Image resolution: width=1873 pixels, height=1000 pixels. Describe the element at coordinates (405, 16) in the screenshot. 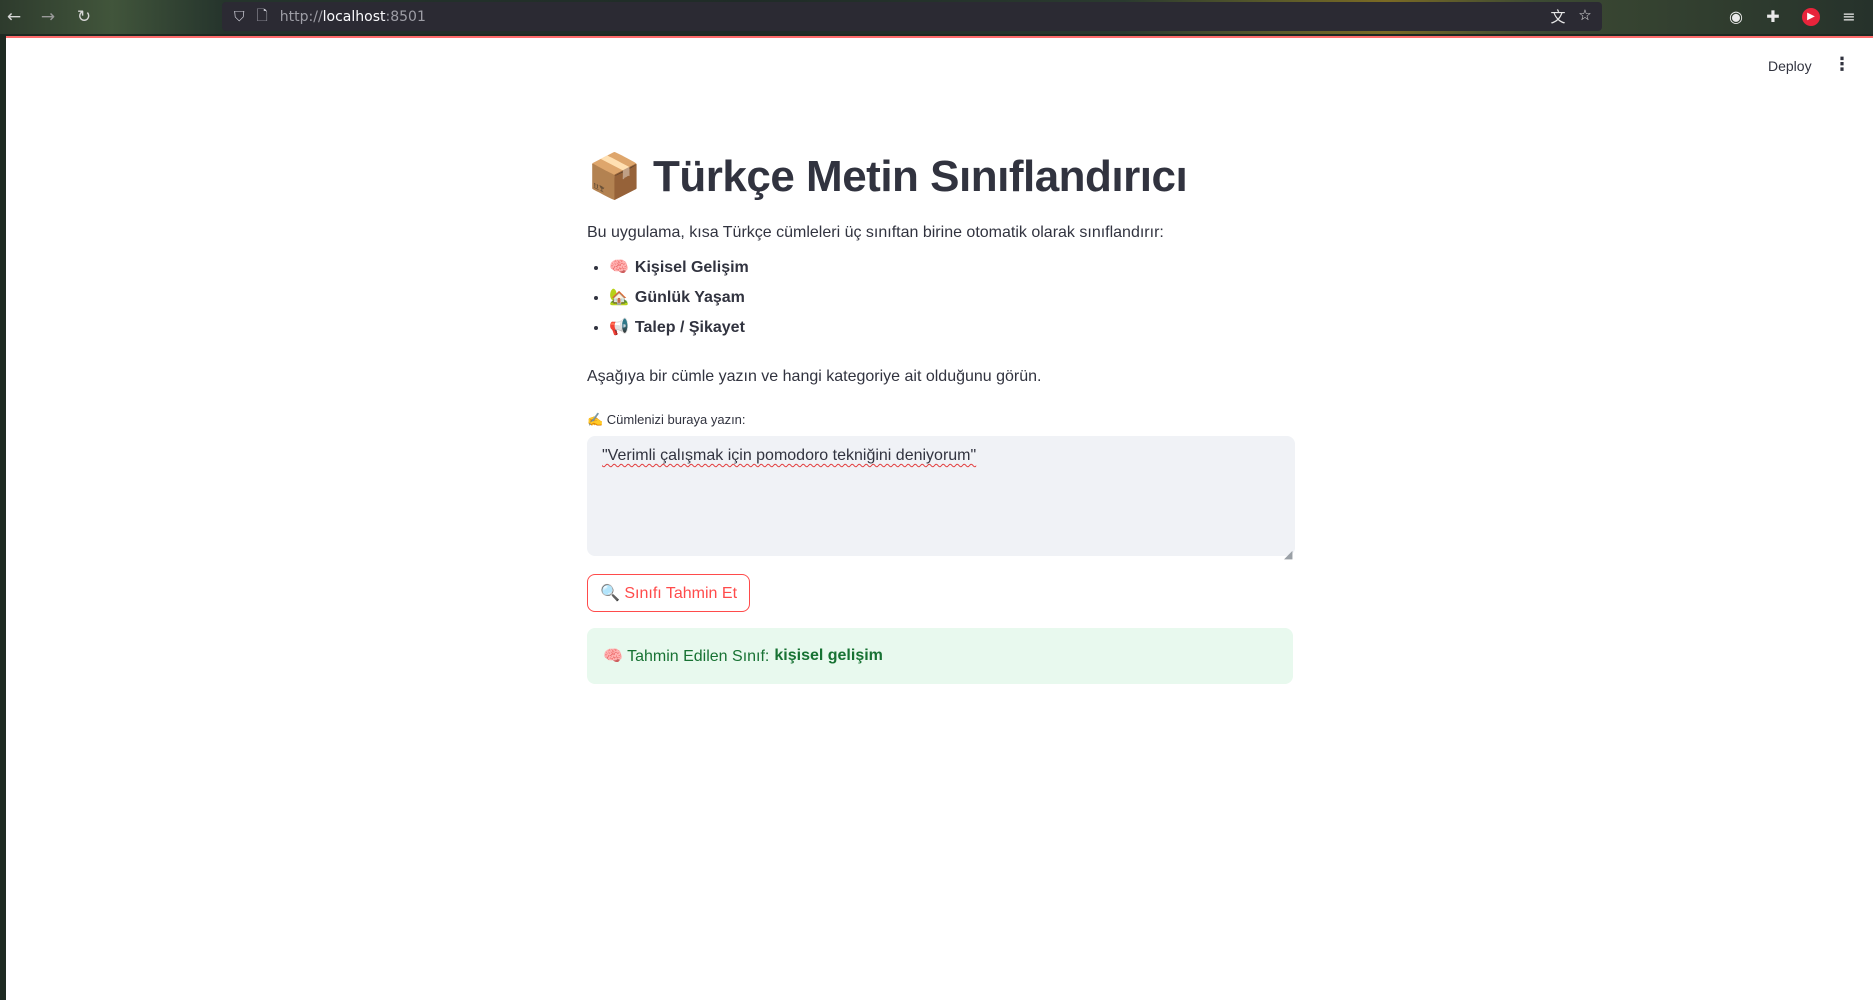

I see `url-port: :8501` at that location.